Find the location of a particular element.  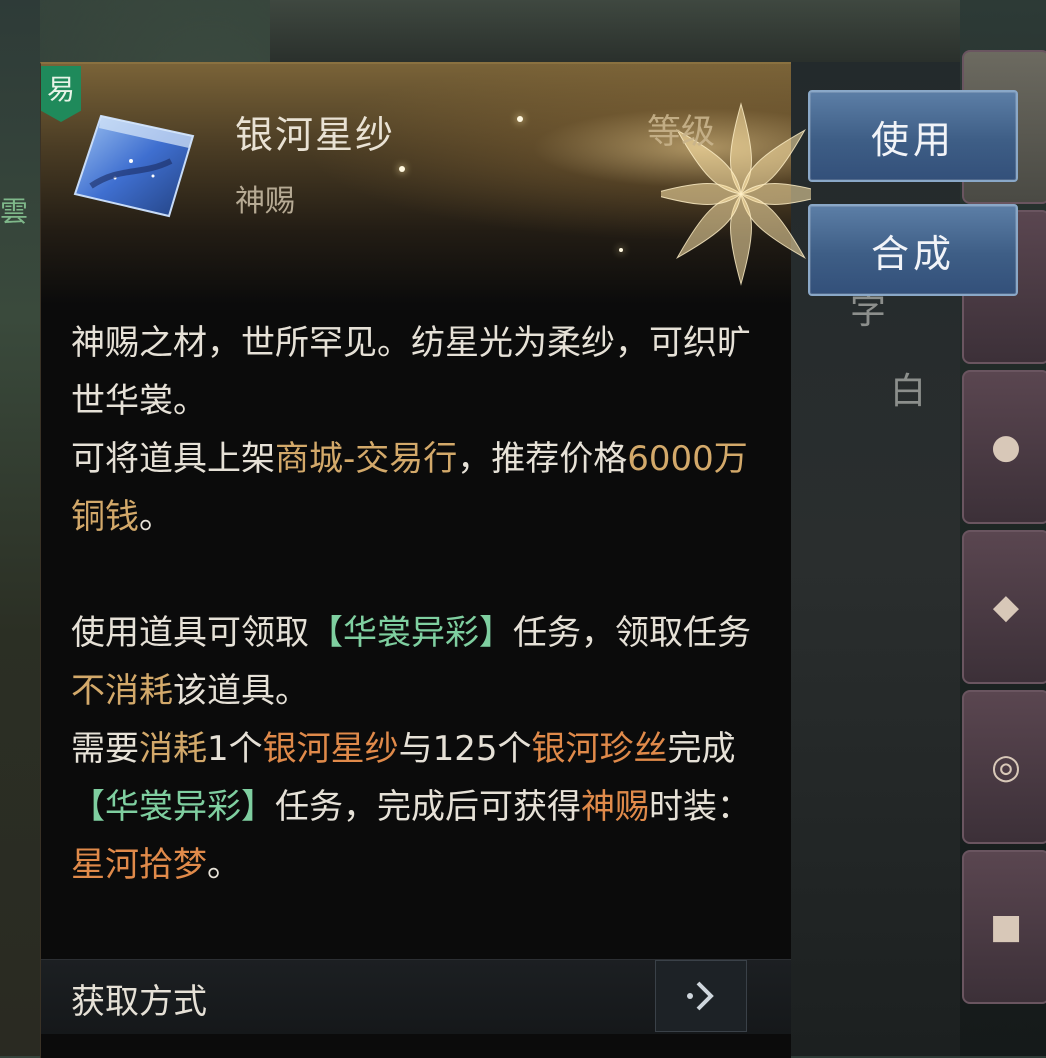

description-text is located at coordinates (76, 575).